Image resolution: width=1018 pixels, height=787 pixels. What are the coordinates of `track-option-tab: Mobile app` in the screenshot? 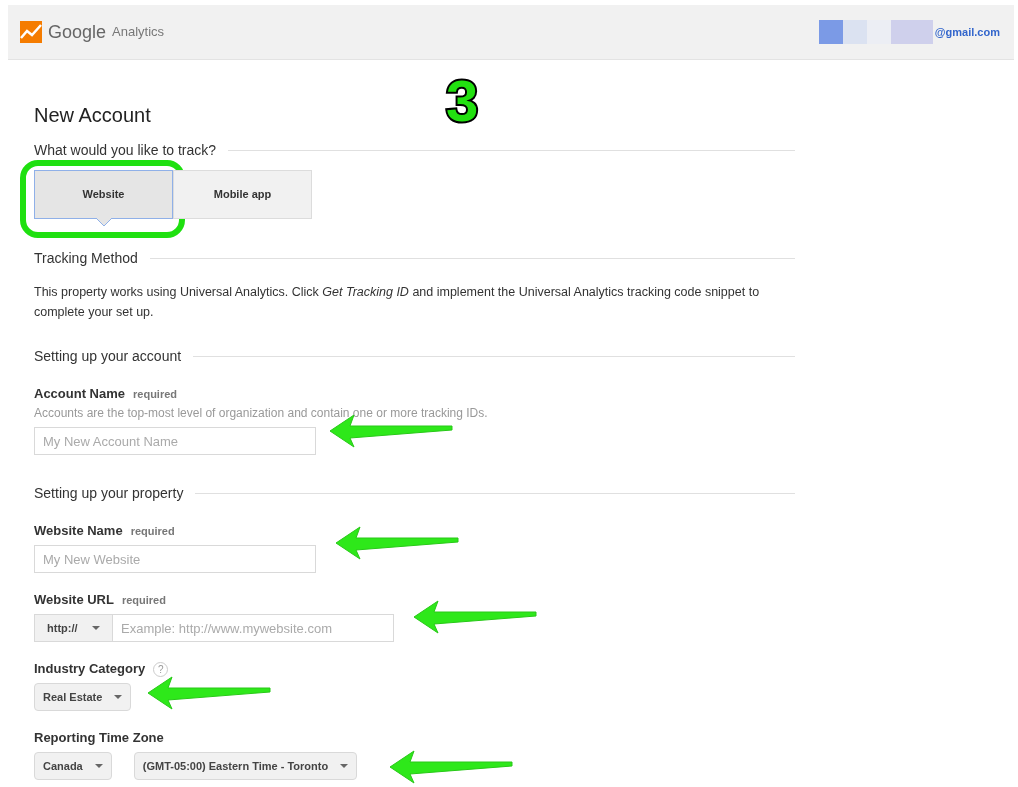 It's located at (242, 194).